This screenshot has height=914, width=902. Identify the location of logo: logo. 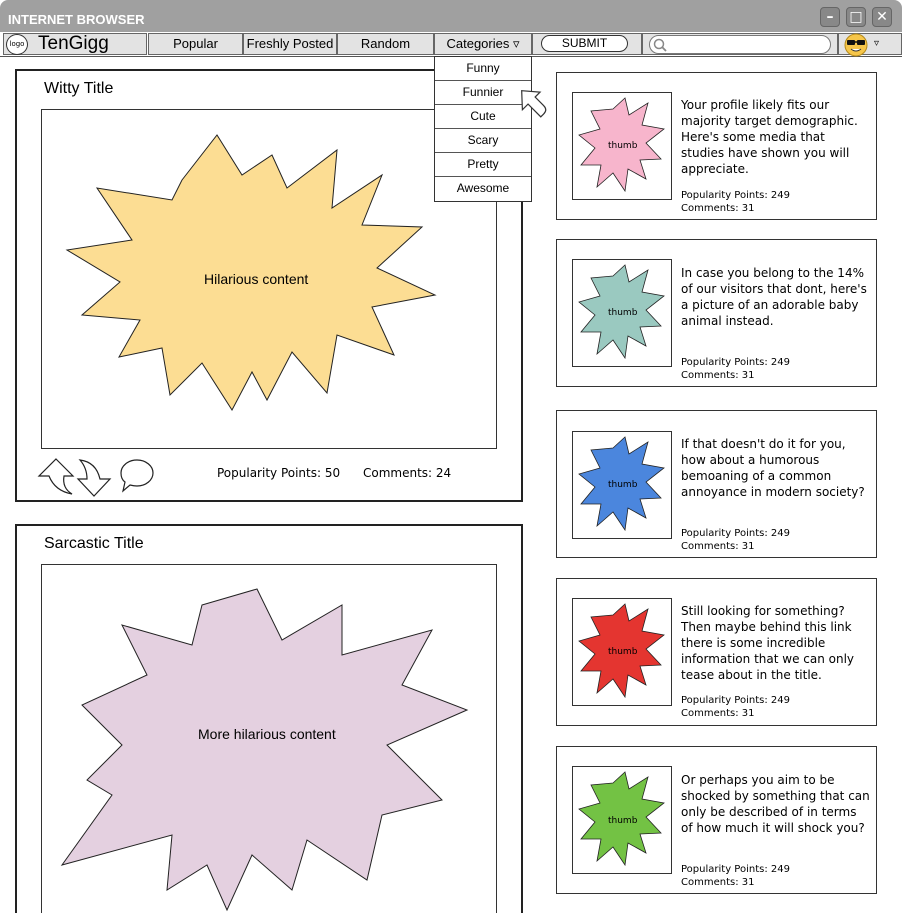
(17, 44).